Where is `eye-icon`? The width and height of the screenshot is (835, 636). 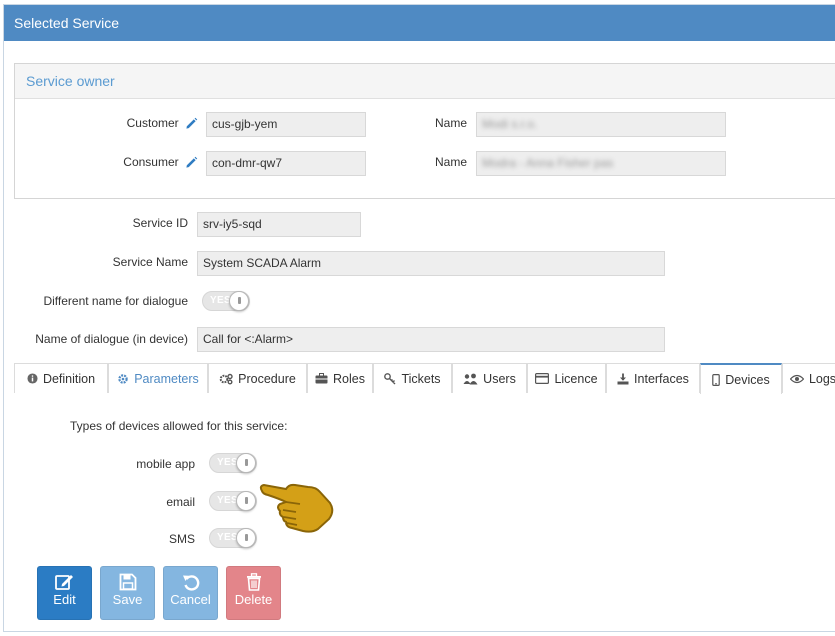 eye-icon is located at coordinates (796, 378).